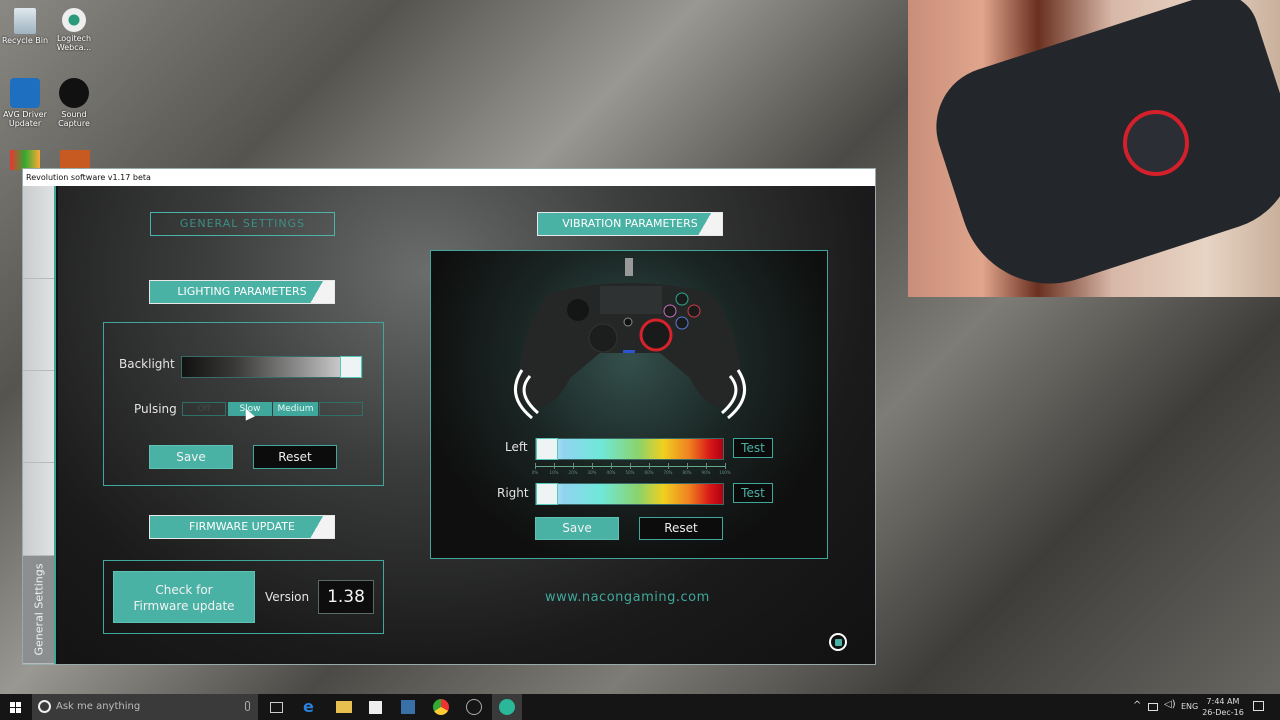 Image resolution: width=1280 pixels, height=720 pixels. I want to click on sidebar-tab-general-settings: General Settings, so click(38, 610).